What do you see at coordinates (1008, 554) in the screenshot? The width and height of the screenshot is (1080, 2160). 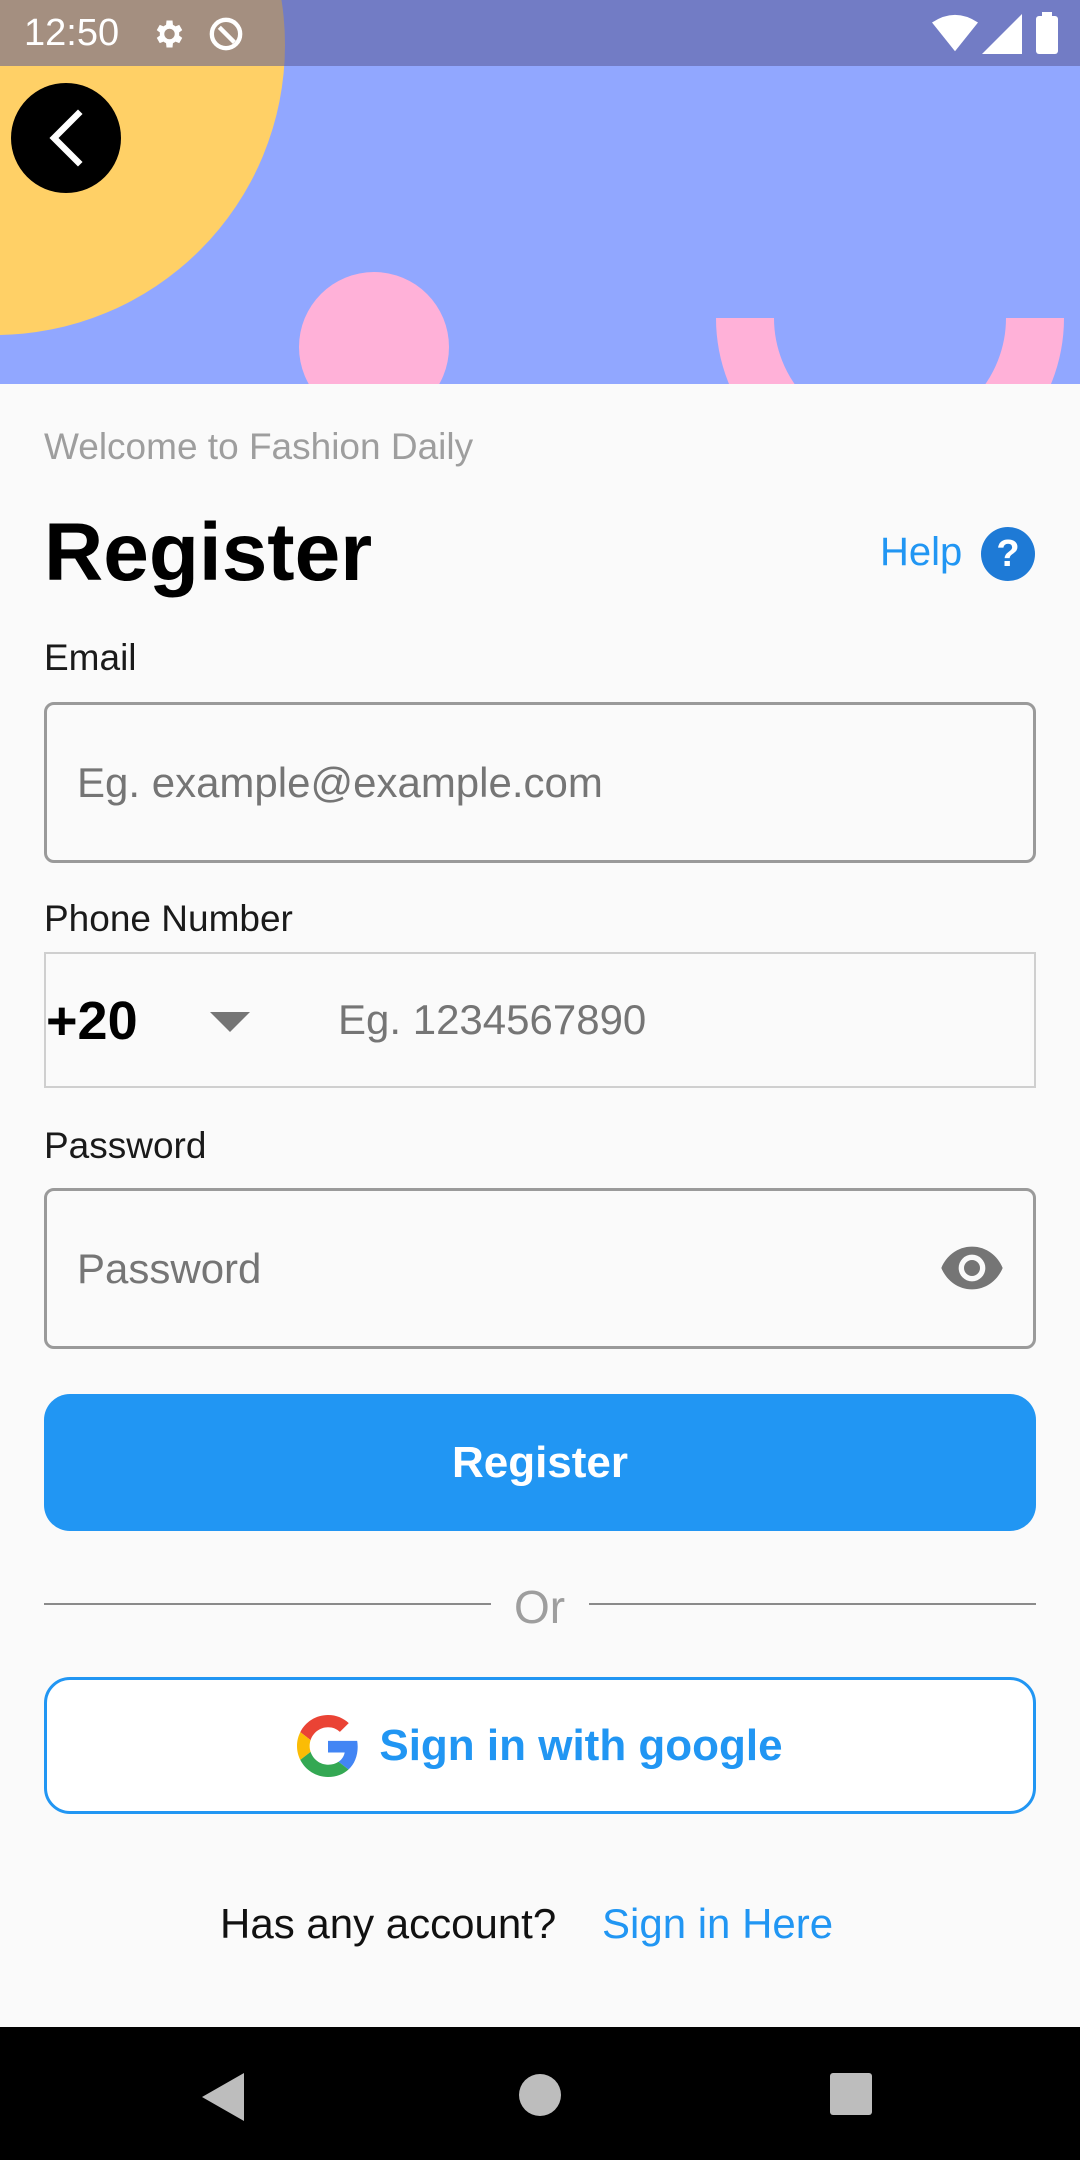 I see `help-icon: ?` at bounding box center [1008, 554].